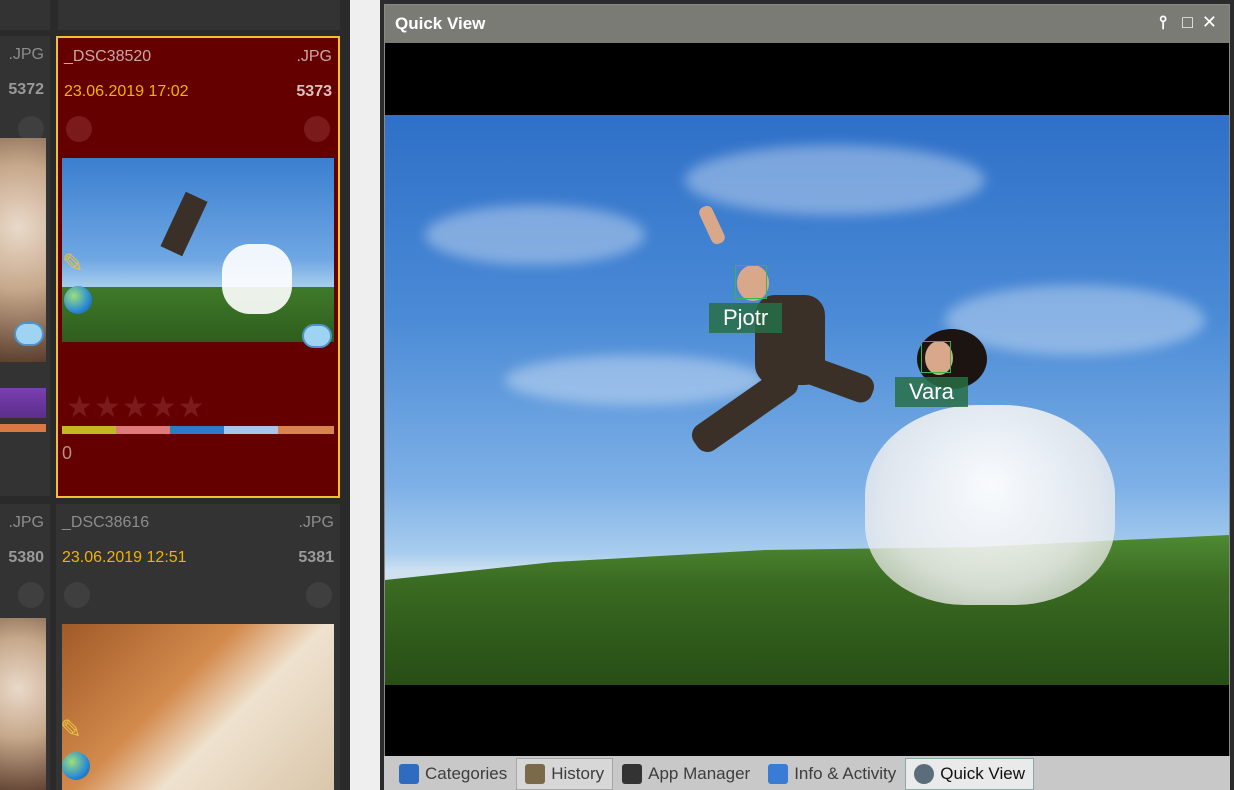 This screenshot has width=1234, height=790. I want to click on face-label-pjotr: Pjotr, so click(746, 318).